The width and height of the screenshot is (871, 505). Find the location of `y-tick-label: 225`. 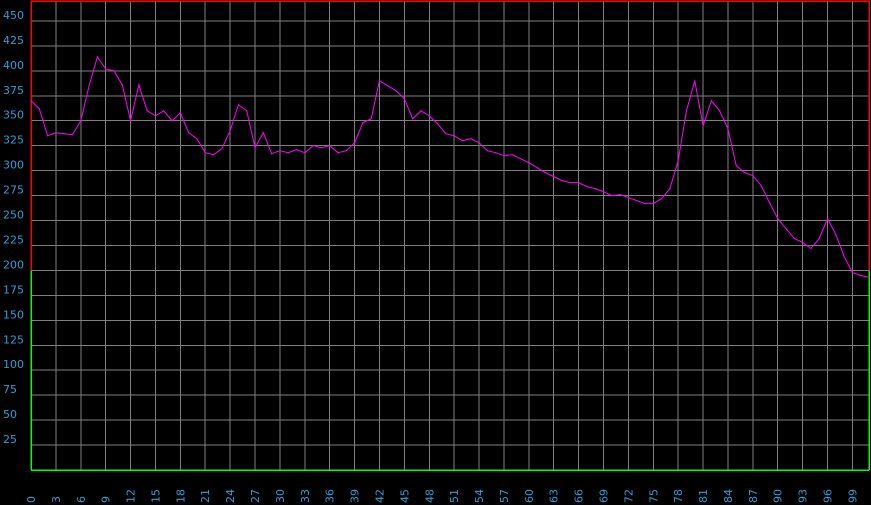

y-tick-label: 225 is located at coordinates (13, 239).